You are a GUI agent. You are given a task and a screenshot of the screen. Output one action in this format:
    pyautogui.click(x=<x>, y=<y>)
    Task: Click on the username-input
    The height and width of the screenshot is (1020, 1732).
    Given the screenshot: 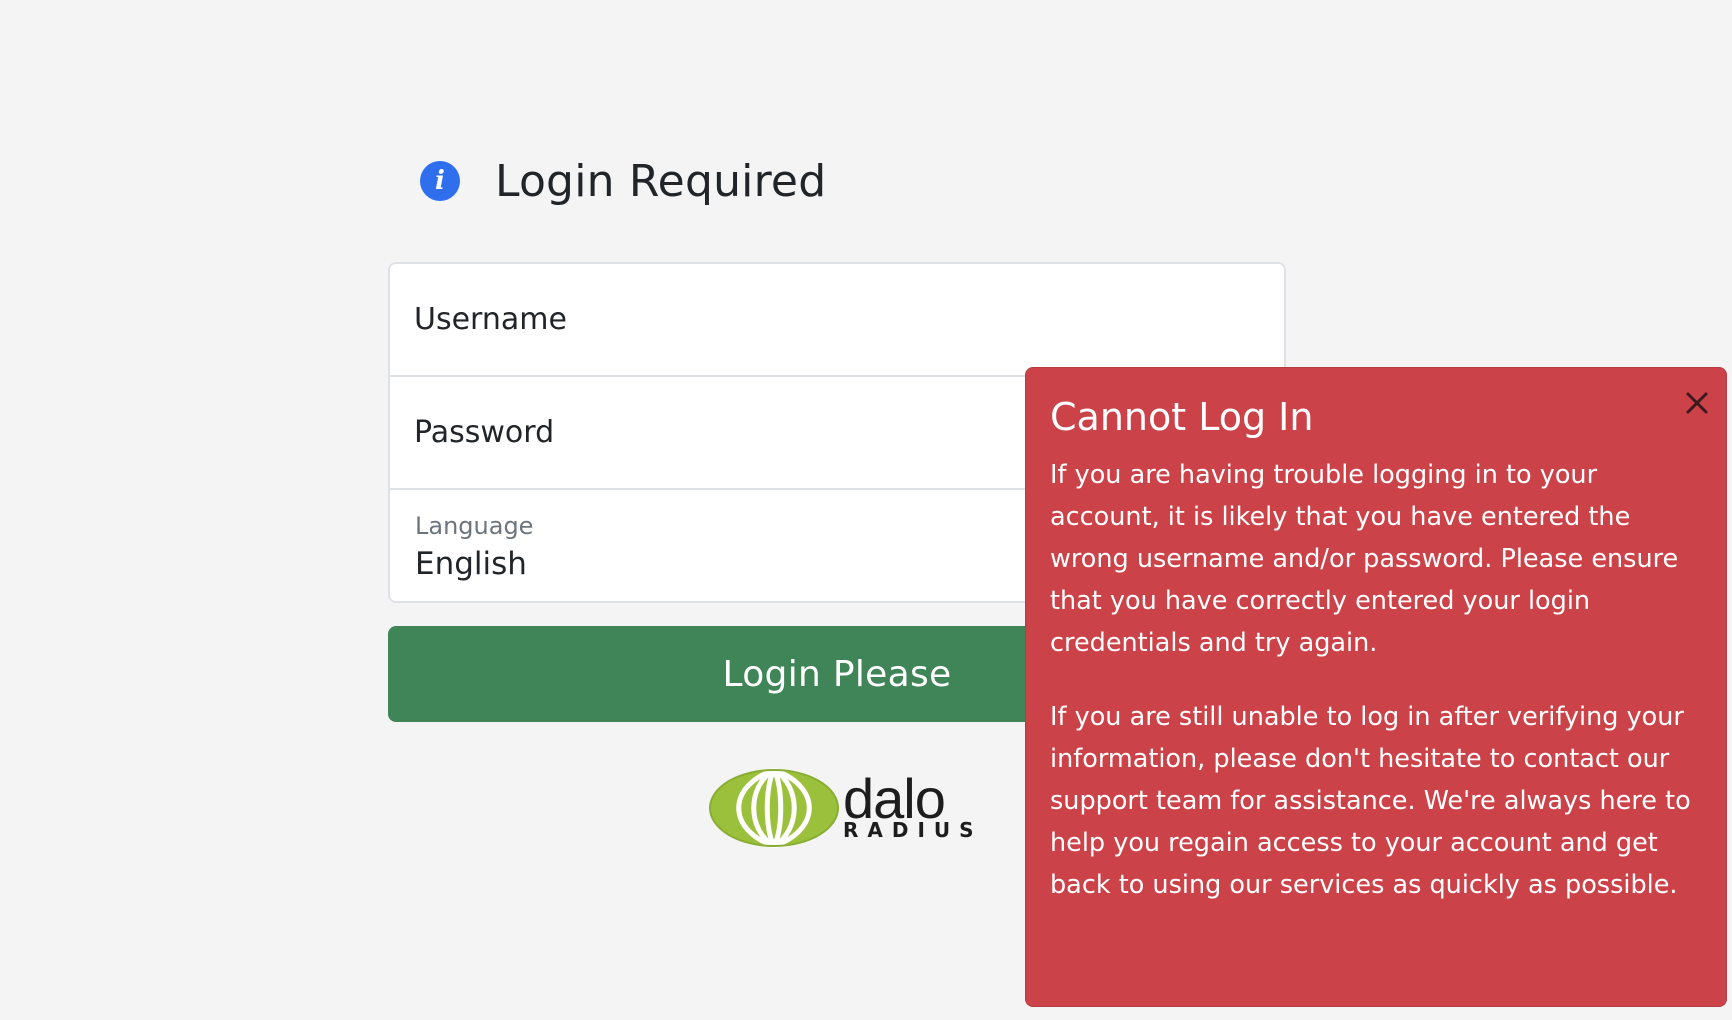 What is the action you would take?
    pyautogui.click(x=837, y=319)
    